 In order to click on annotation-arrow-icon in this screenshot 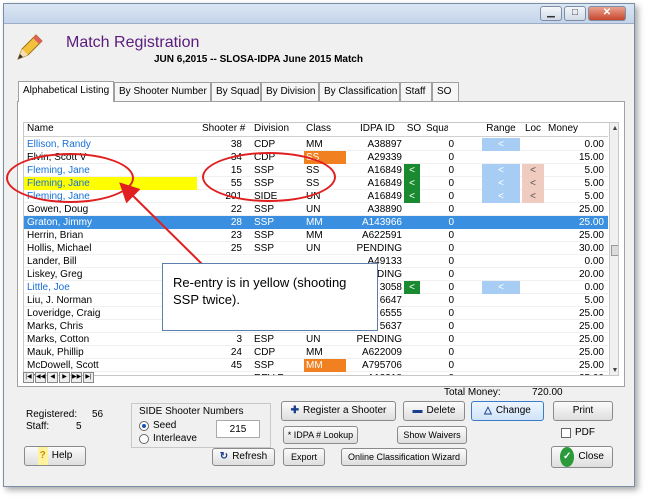, I will do `click(162, 224)`.